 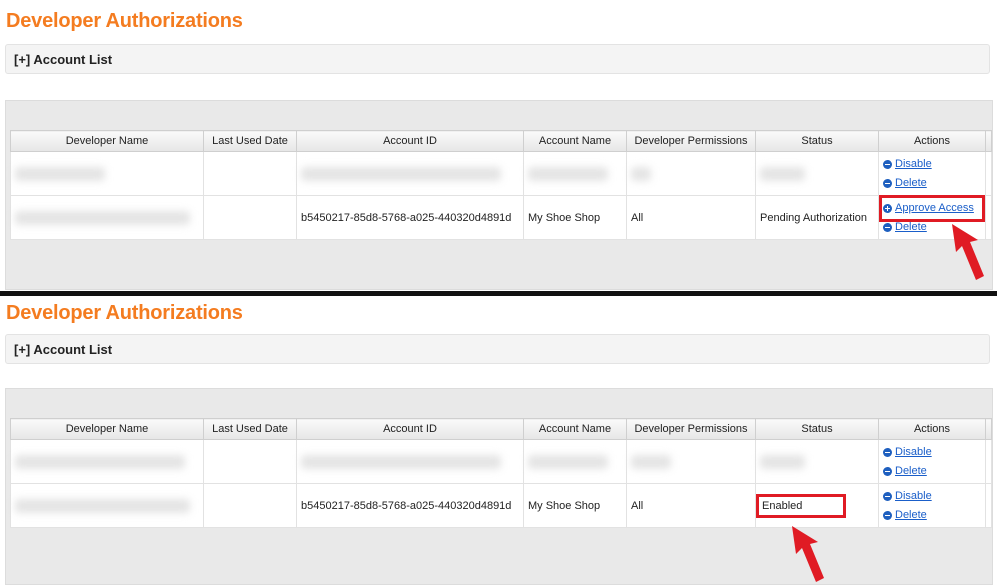 What do you see at coordinates (801, 505) in the screenshot?
I see `status-enabled-badge: Enabled` at bounding box center [801, 505].